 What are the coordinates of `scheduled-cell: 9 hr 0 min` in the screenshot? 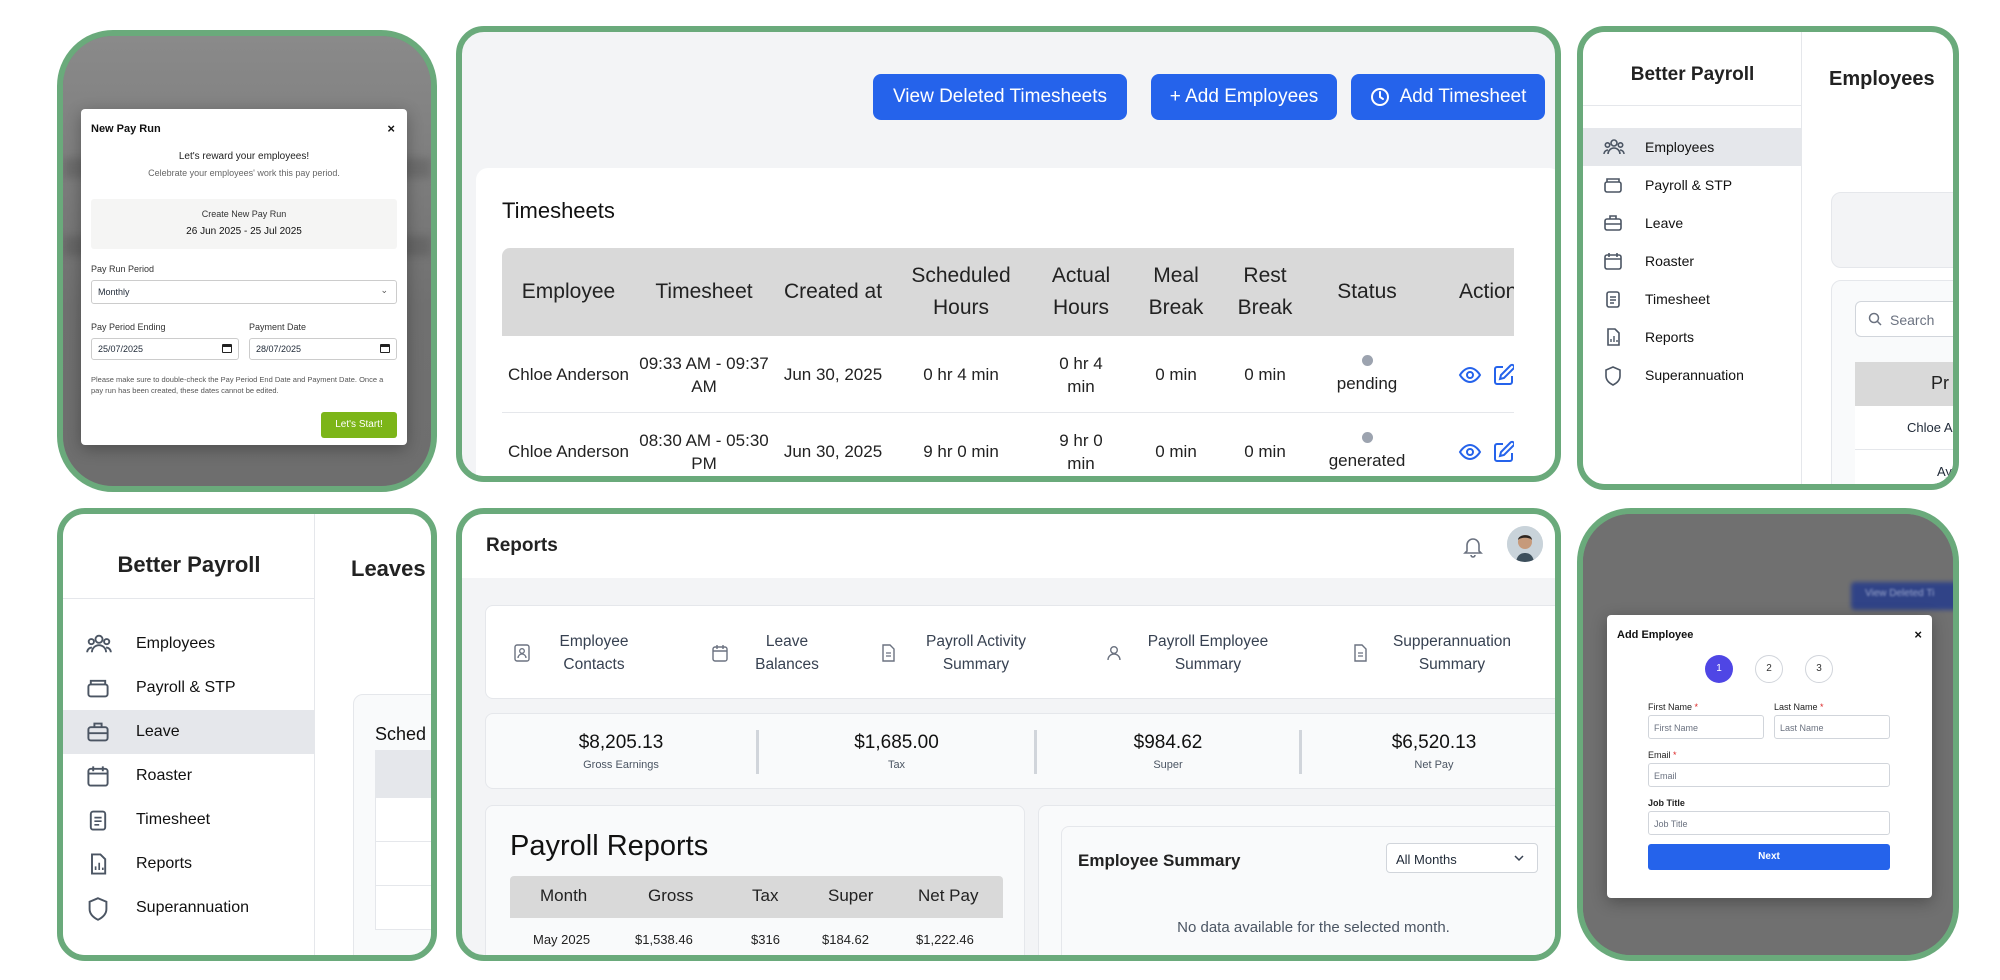 It's located at (961, 451).